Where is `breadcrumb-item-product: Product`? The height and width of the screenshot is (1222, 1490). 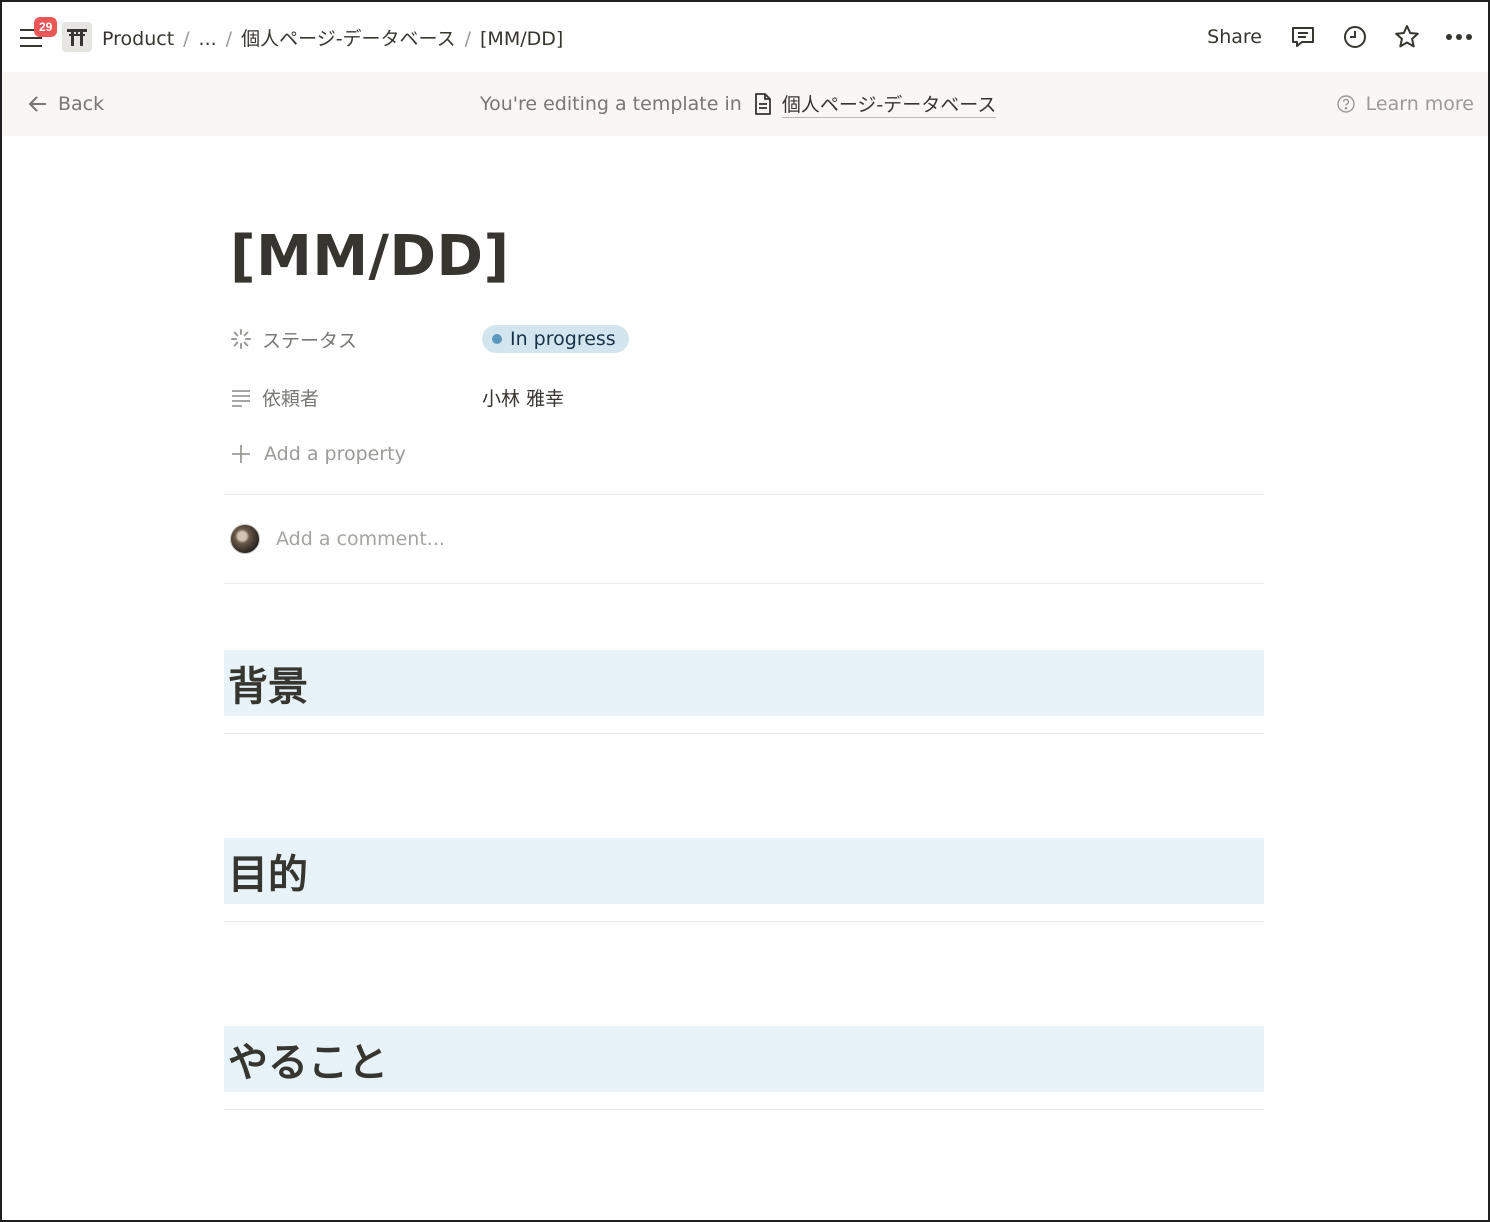
breadcrumb-item-product: Product is located at coordinates (138, 39).